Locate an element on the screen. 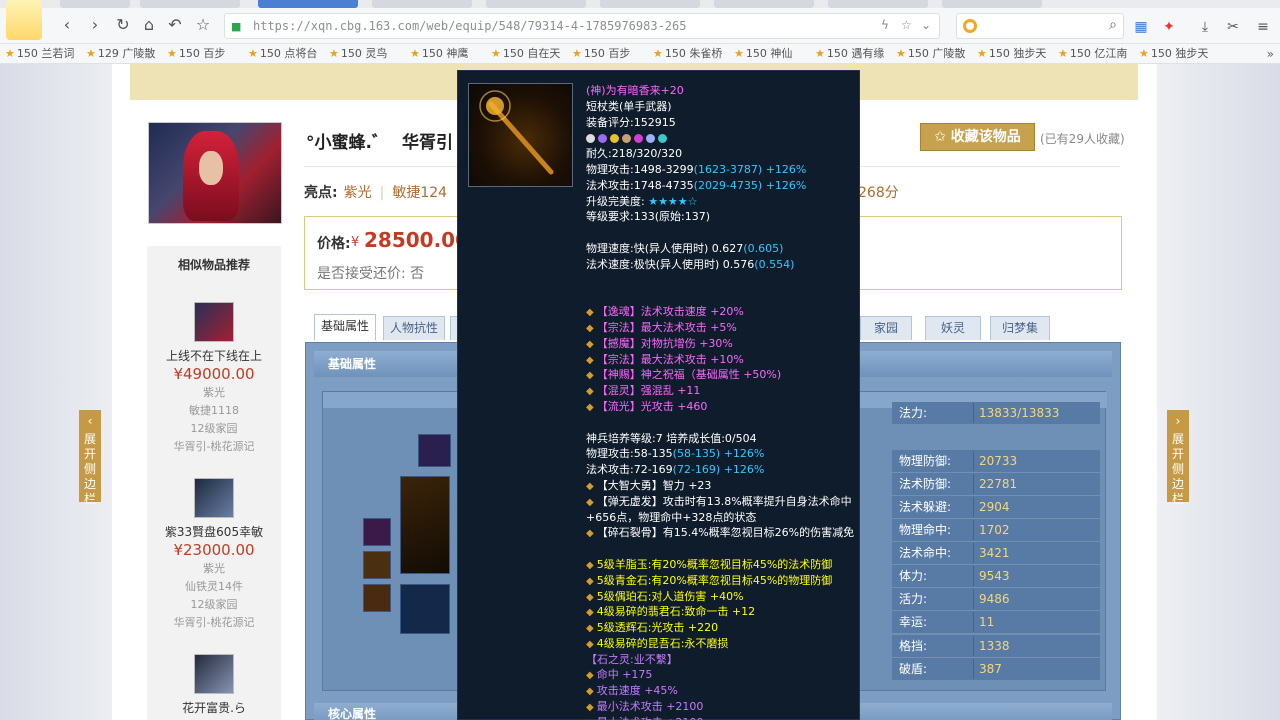 The width and height of the screenshot is (1280, 720). similar-item: 花开富贵.ら is located at coordinates (214, 685).